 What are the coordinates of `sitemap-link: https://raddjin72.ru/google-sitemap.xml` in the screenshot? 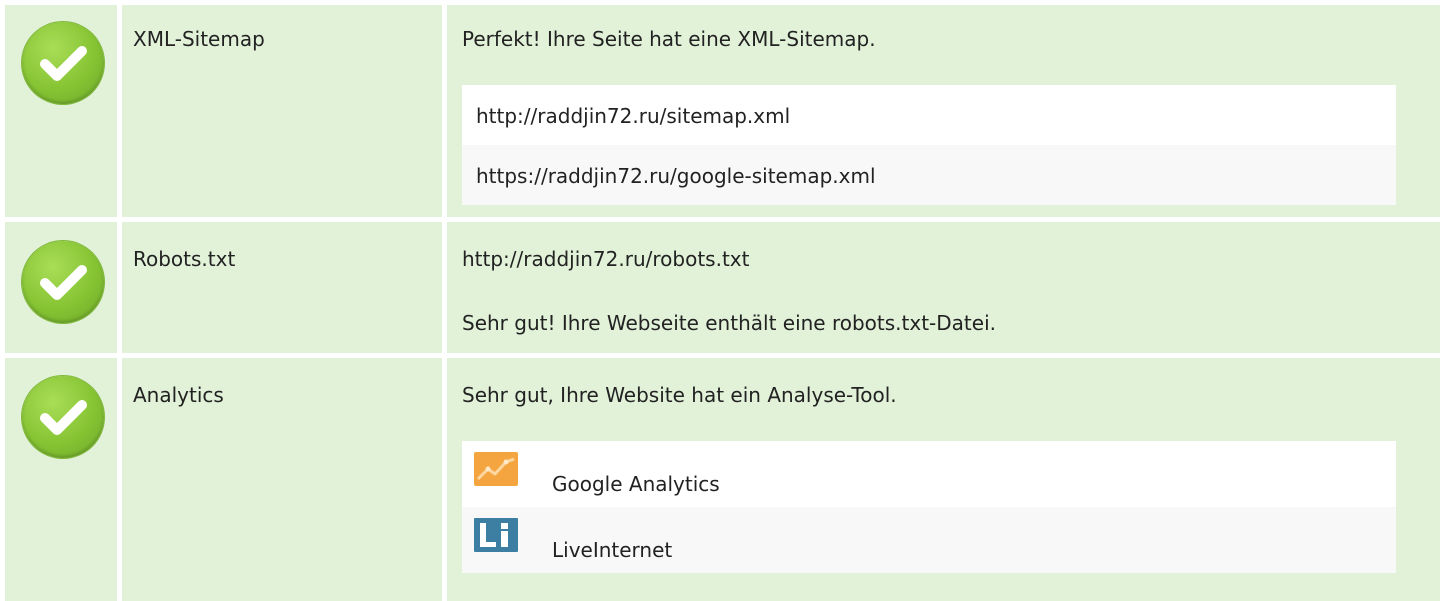 It's located at (676, 176).